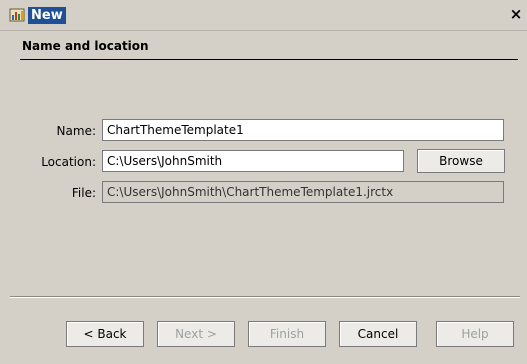  Describe the element at coordinates (85, 46) in the screenshot. I see `section-title: Name and location` at that location.